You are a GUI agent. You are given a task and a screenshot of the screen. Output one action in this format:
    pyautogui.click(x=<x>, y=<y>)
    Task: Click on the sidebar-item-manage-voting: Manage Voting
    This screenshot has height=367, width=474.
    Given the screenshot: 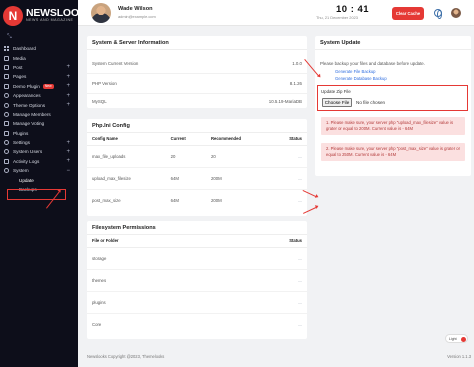 What is the action you would take?
    pyautogui.click(x=39, y=123)
    